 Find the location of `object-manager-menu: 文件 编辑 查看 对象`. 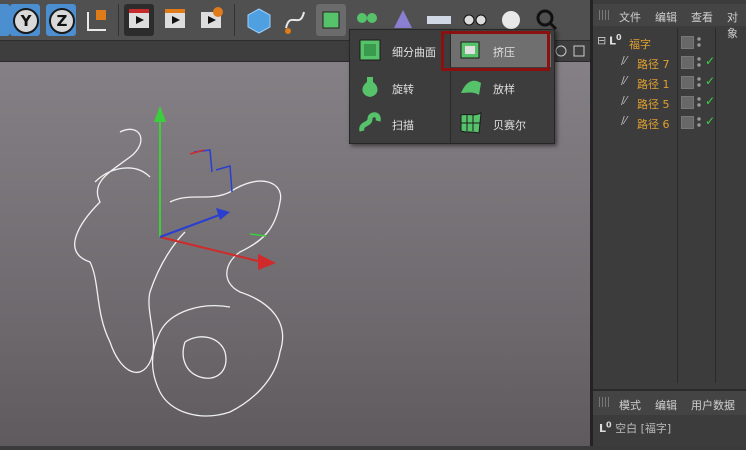

object-manager-menu: 文件 编辑 查看 对象 is located at coordinates (669, 22).